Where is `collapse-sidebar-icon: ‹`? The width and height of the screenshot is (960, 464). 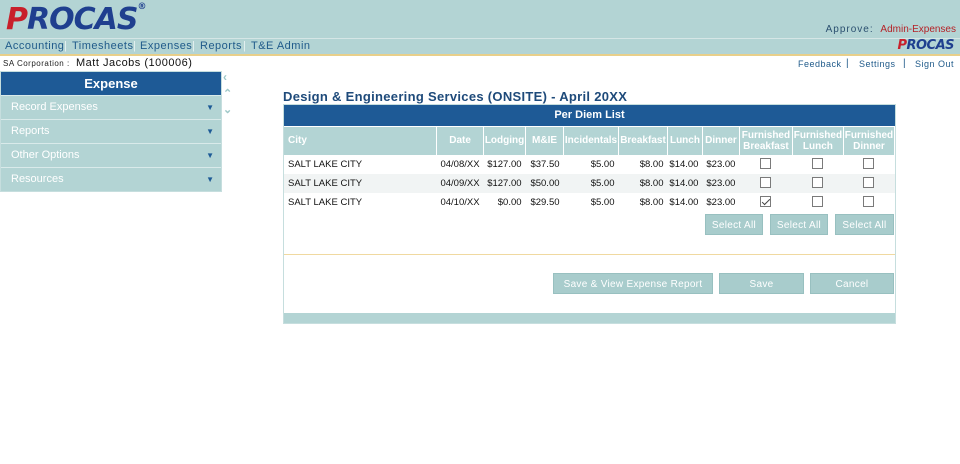 collapse-sidebar-icon: ‹ is located at coordinates (225, 77).